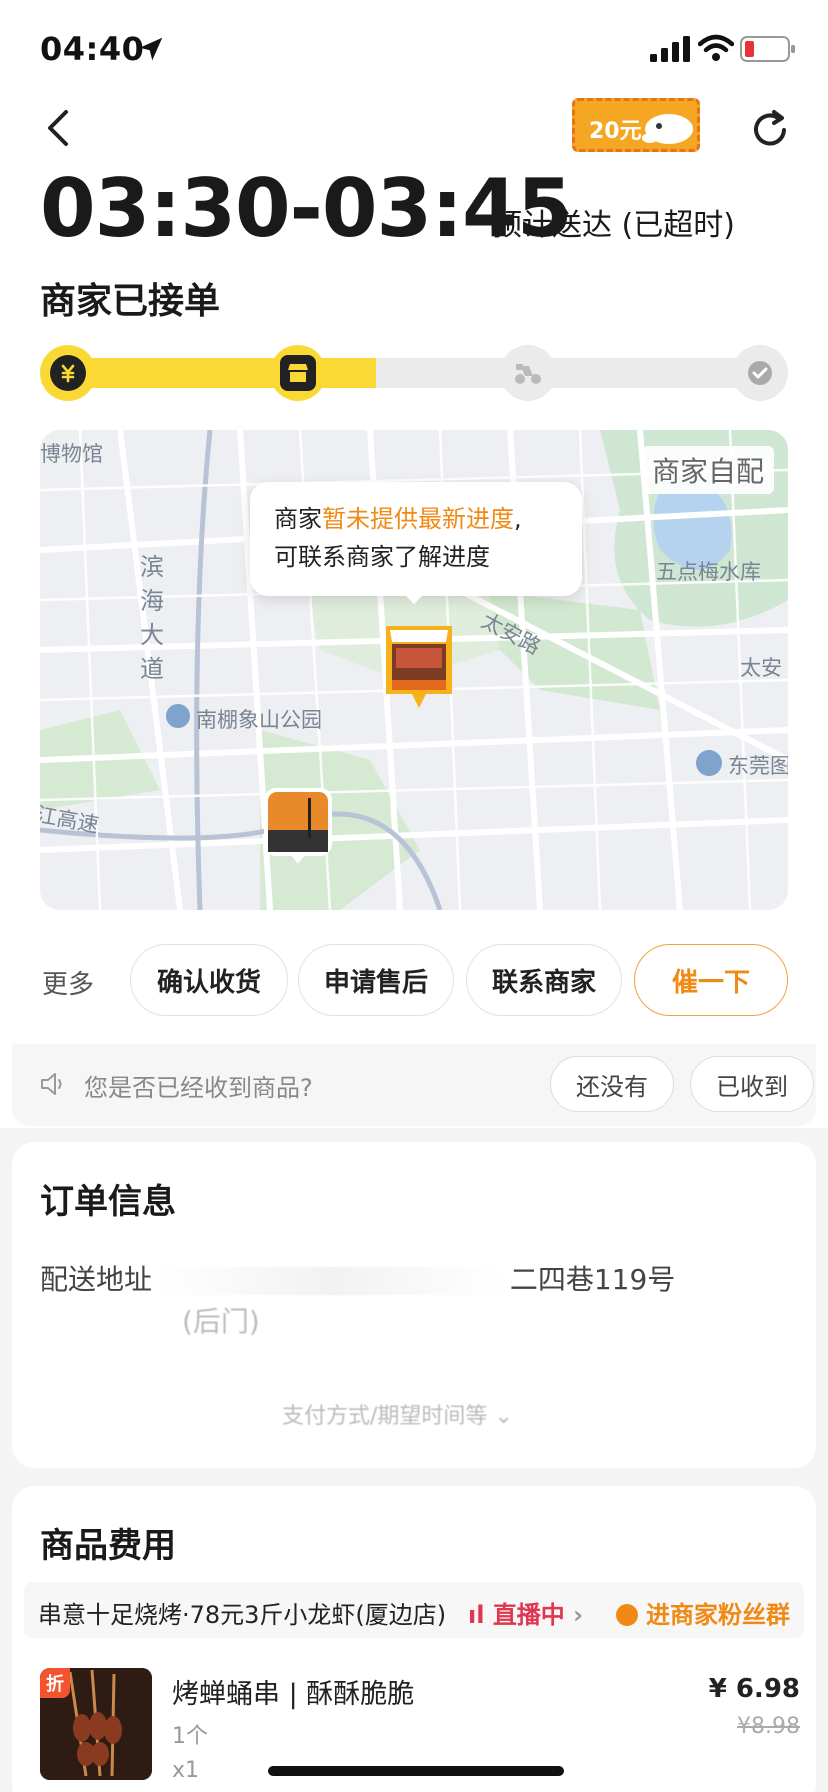  I want to click on receipt-question: 您是否已经收到商品?, so click(198, 1088).